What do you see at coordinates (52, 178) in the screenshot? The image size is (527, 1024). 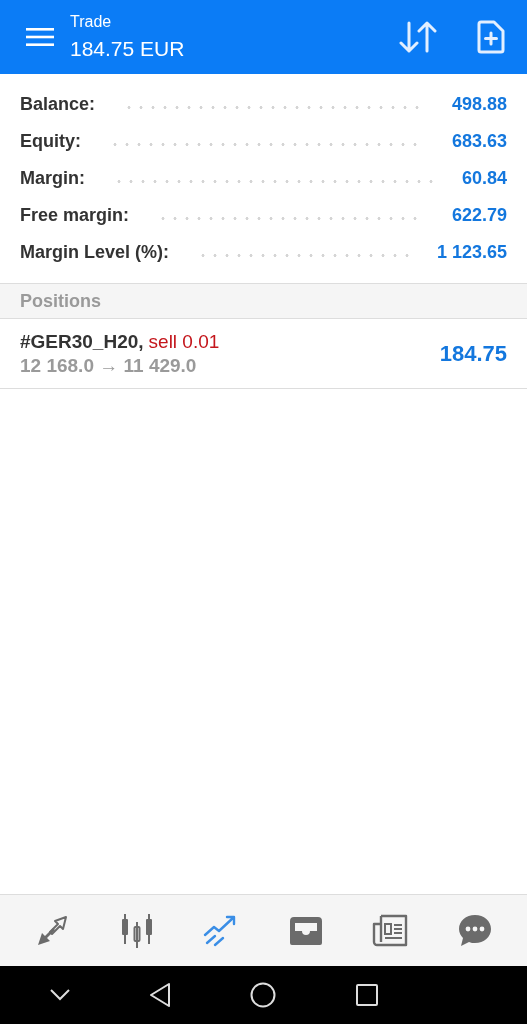 I see `summary-label: Margin:` at bounding box center [52, 178].